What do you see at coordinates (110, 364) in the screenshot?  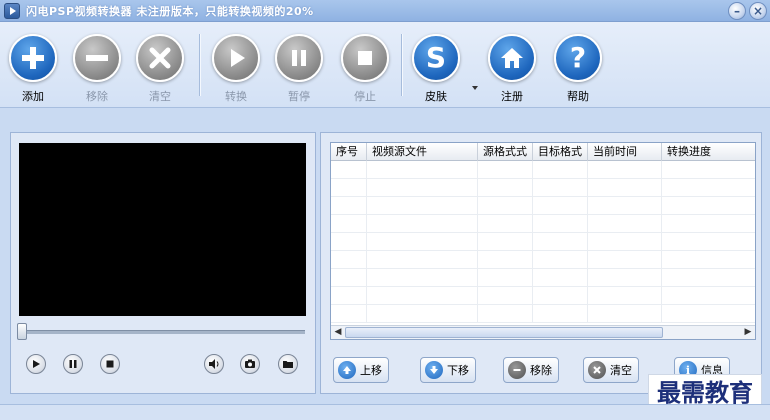 I see `player-stop-button` at bounding box center [110, 364].